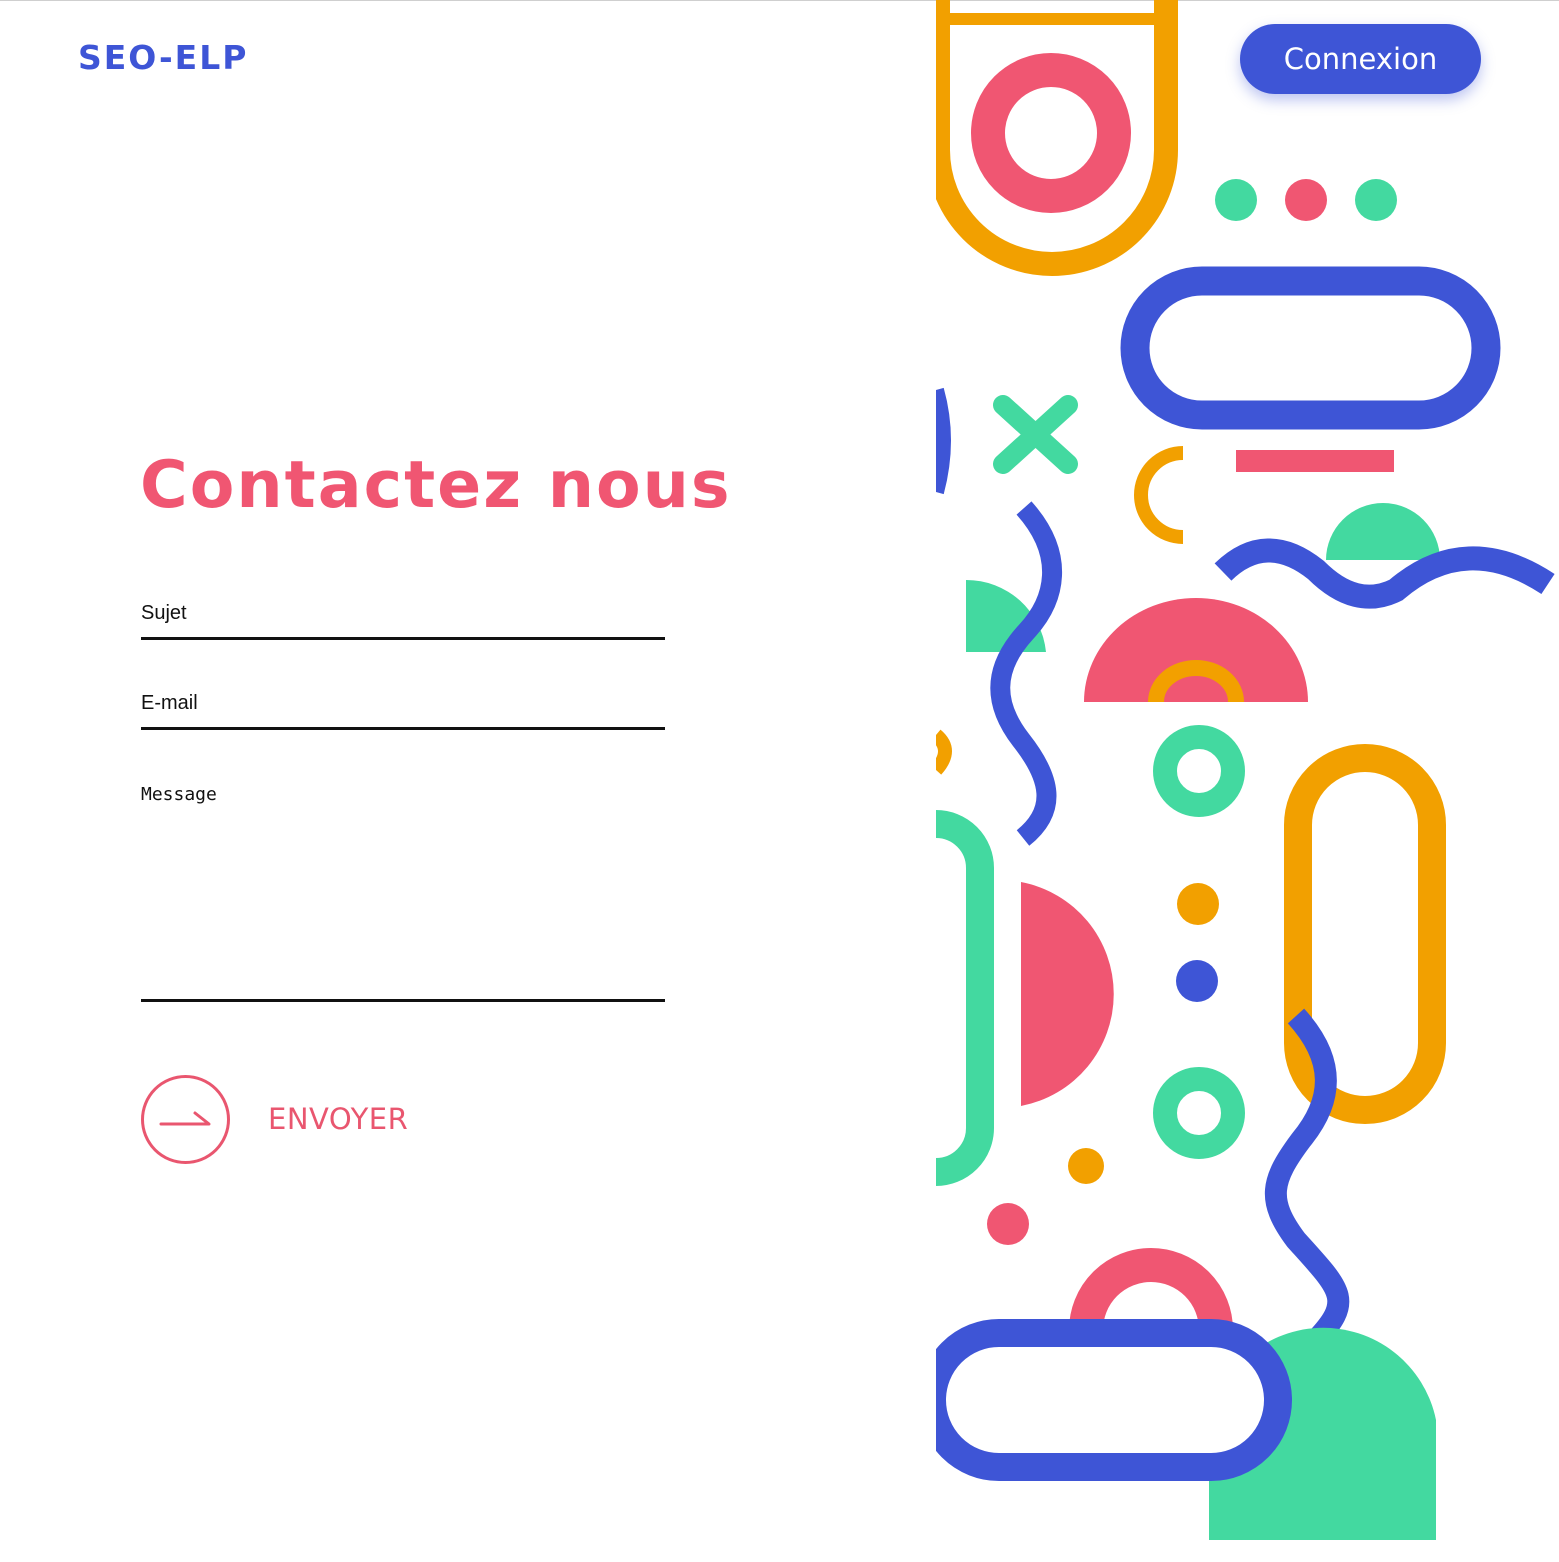 This screenshot has width=1559, height=1562. Describe the element at coordinates (338, 1119) in the screenshot. I see `send-label: ENVOYER` at that location.